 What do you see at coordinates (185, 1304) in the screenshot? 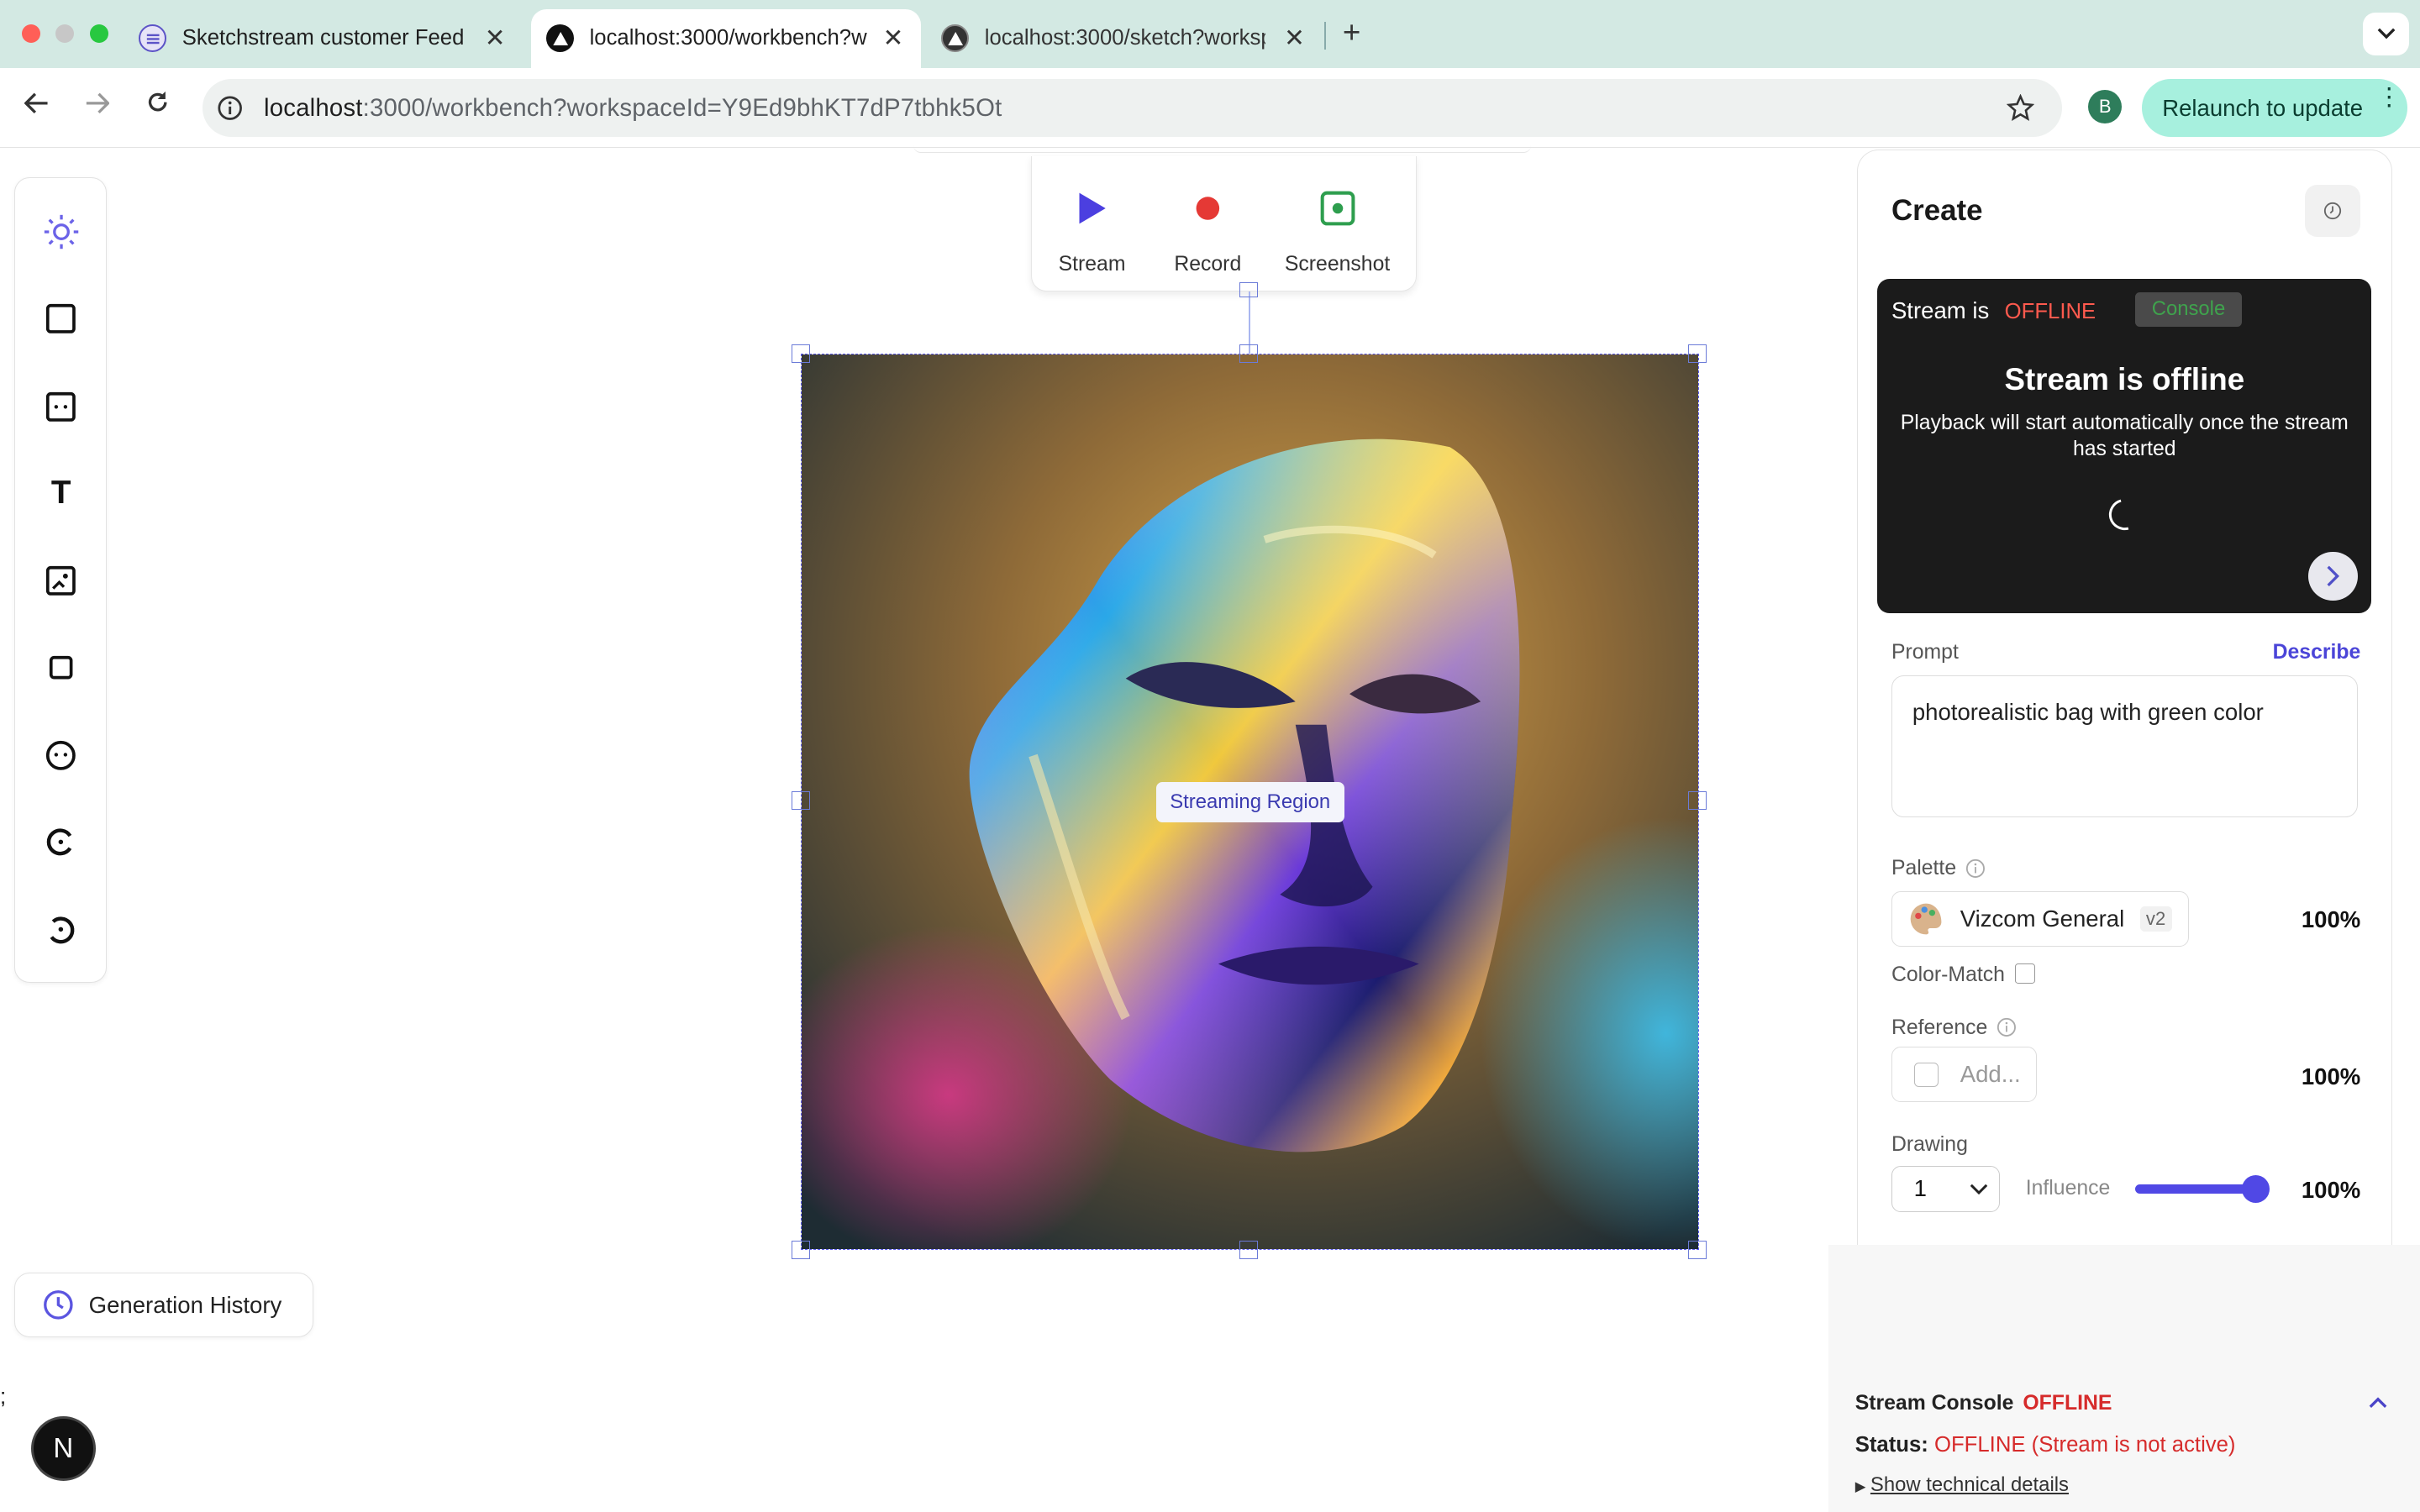
I see `generation-history-label: Generation History` at bounding box center [185, 1304].